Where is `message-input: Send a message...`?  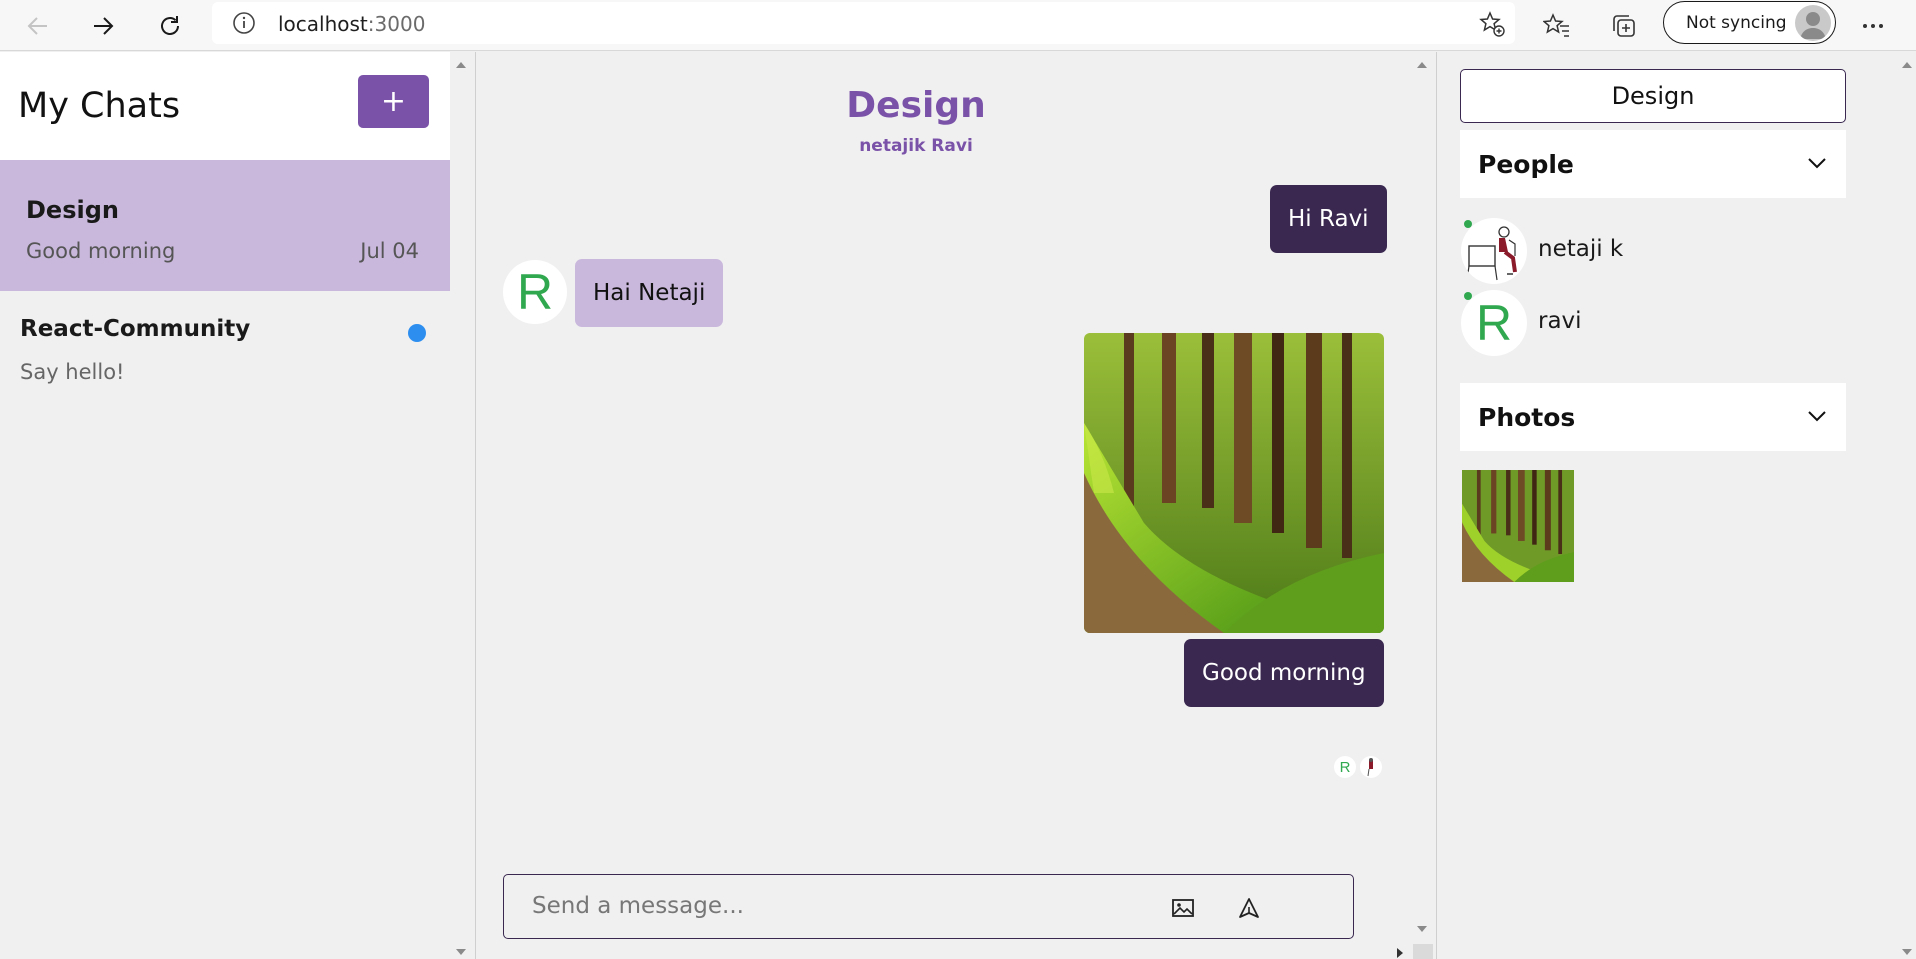
message-input: Send a message... is located at coordinates (928, 906).